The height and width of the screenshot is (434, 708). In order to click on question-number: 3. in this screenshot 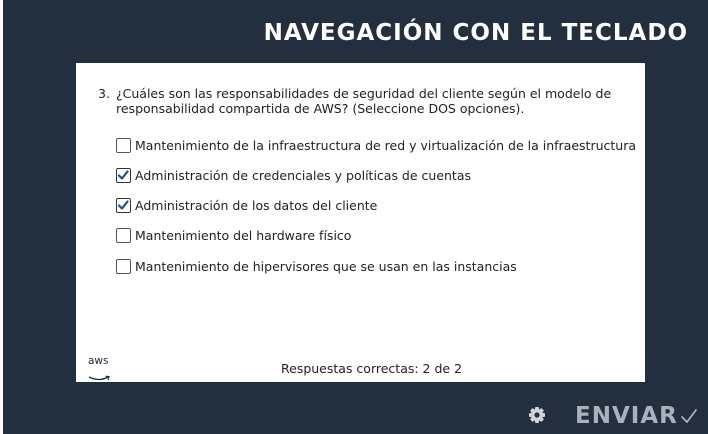, I will do `click(104, 93)`.